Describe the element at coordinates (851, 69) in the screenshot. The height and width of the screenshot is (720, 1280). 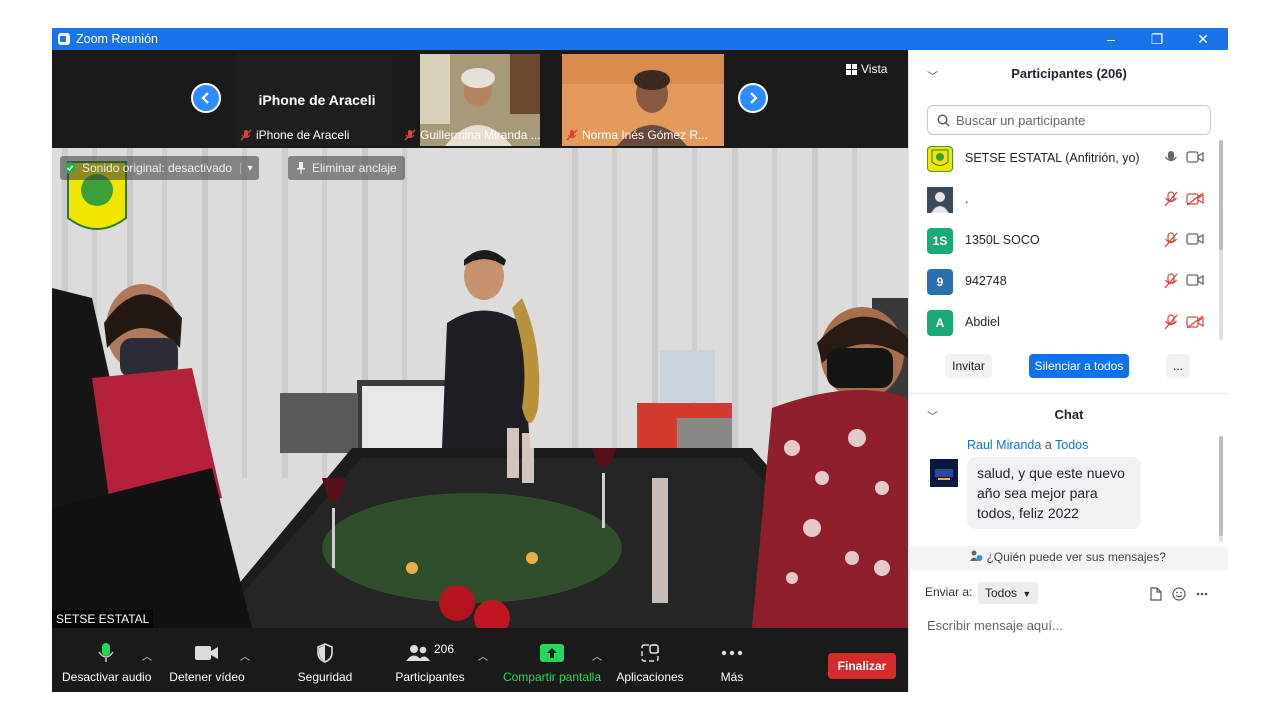
I see `grid-icon` at that location.